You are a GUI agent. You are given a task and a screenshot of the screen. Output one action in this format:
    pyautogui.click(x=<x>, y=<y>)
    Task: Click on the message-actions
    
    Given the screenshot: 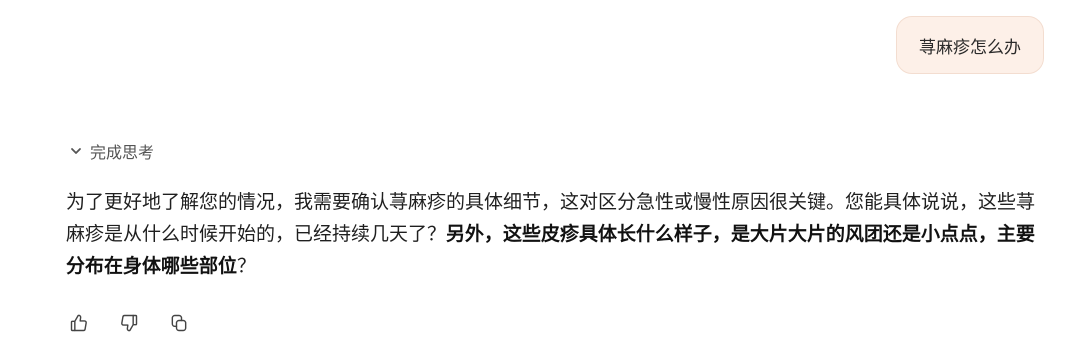 What is the action you would take?
    pyautogui.click(x=129, y=323)
    